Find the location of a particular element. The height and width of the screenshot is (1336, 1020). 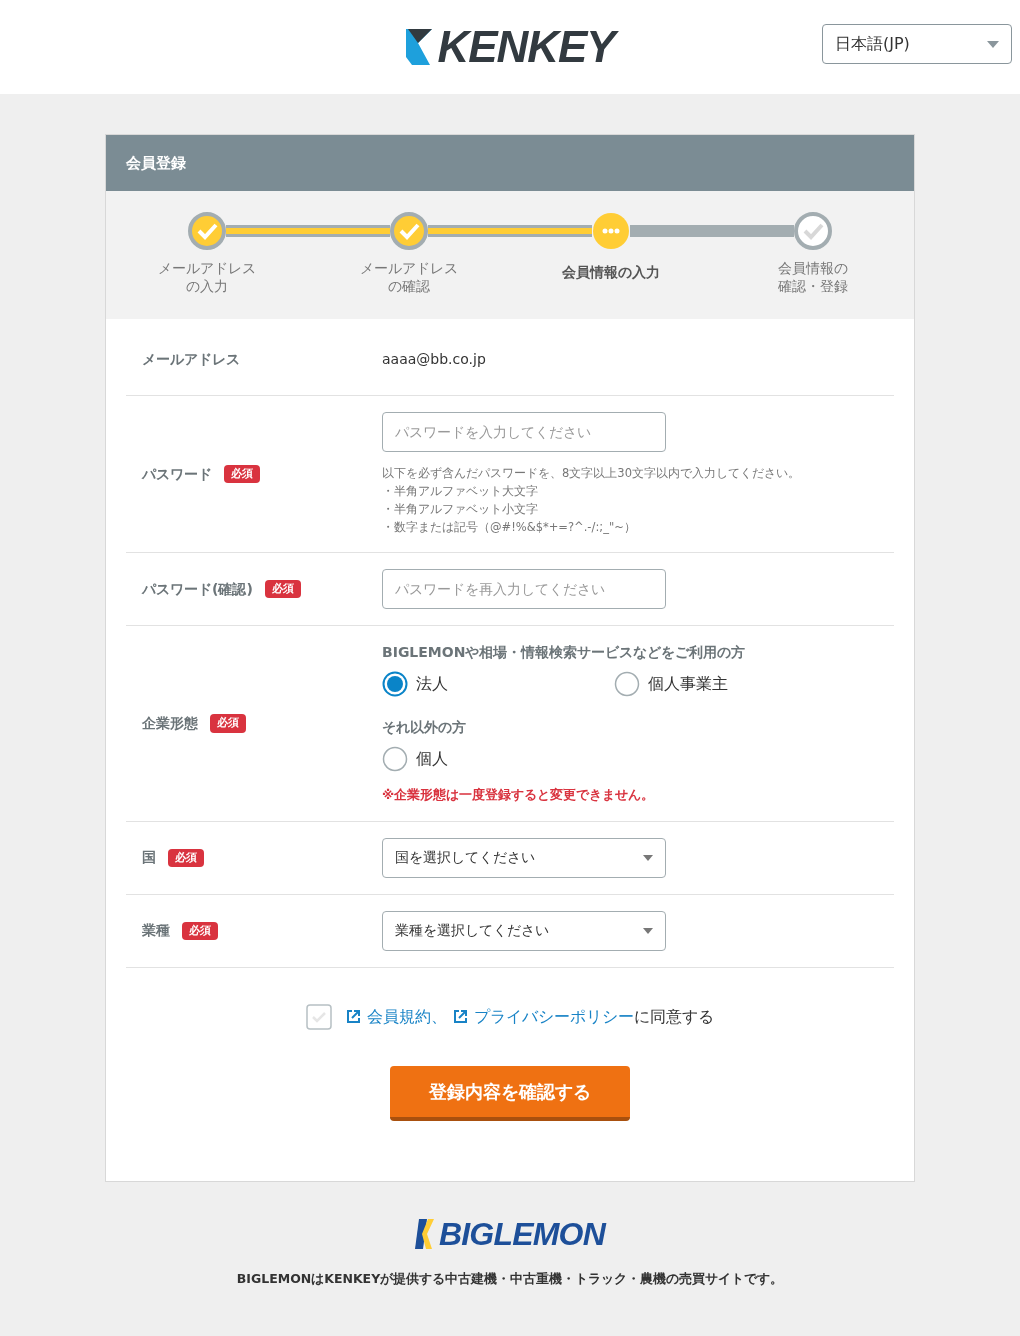

select-field: 国を選択してください is located at coordinates (524, 857).